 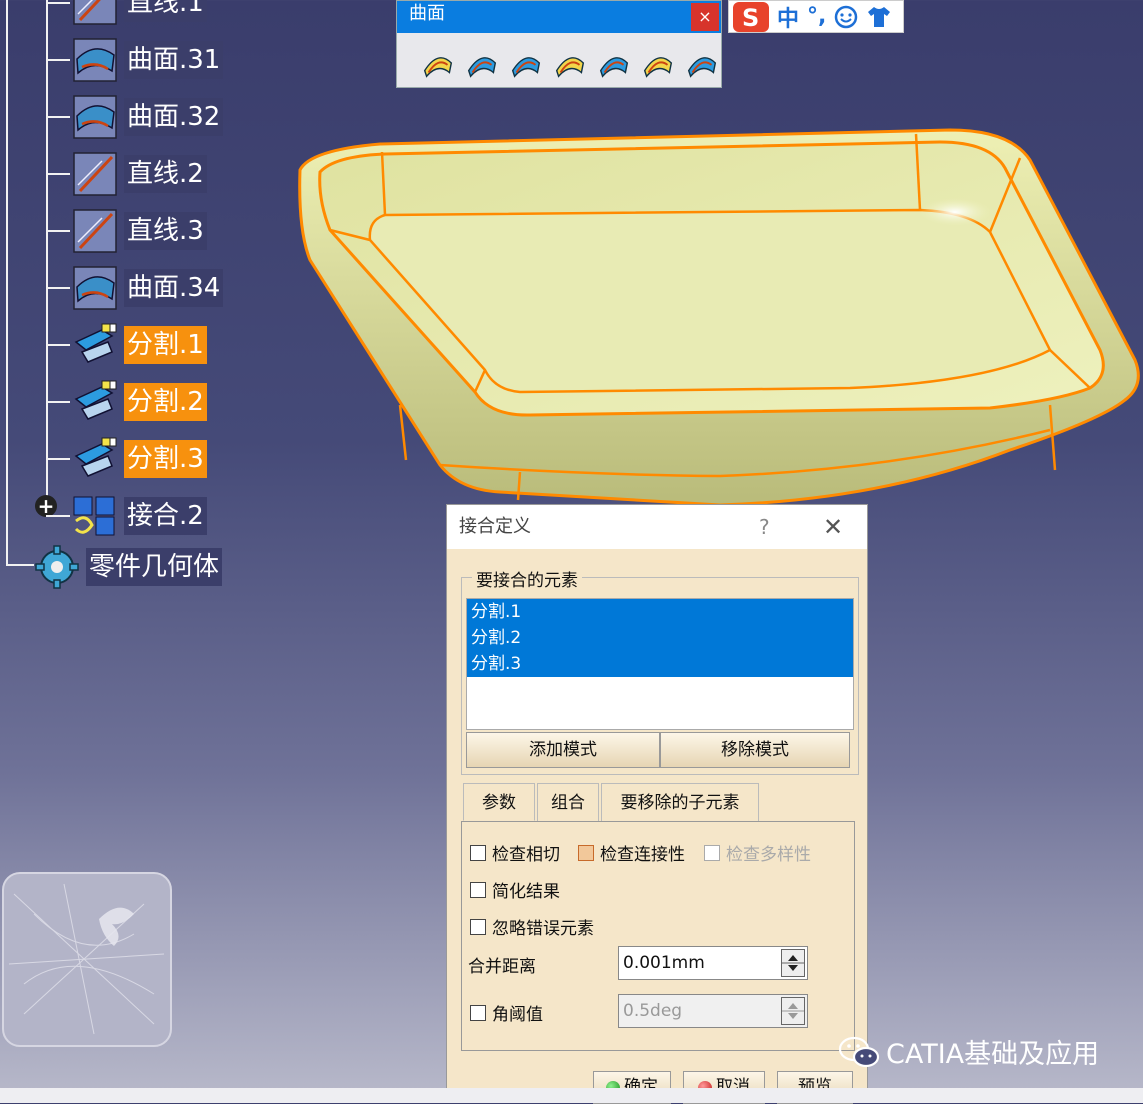 I want to click on tree-node: 曲面.32, so click(x=148, y=117).